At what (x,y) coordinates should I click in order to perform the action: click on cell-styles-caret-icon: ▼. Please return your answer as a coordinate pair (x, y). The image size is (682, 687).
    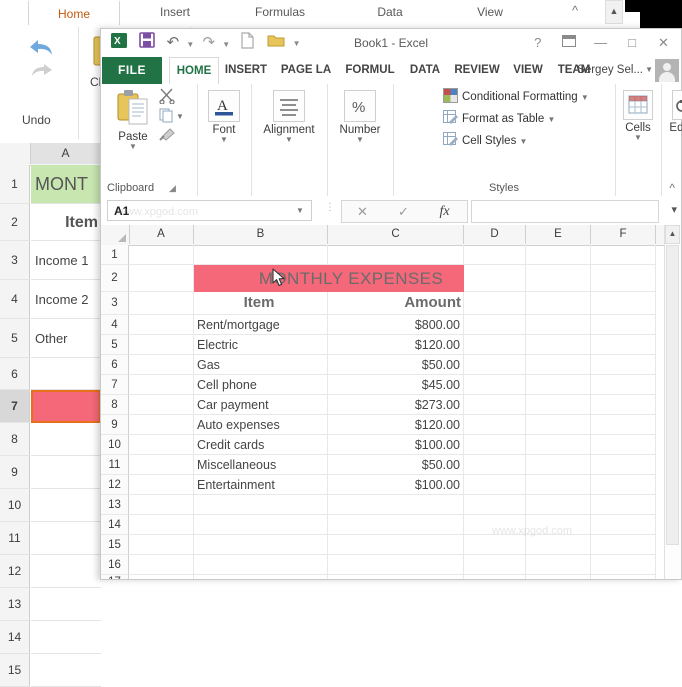
    Looking at the image, I should click on (524, 141).